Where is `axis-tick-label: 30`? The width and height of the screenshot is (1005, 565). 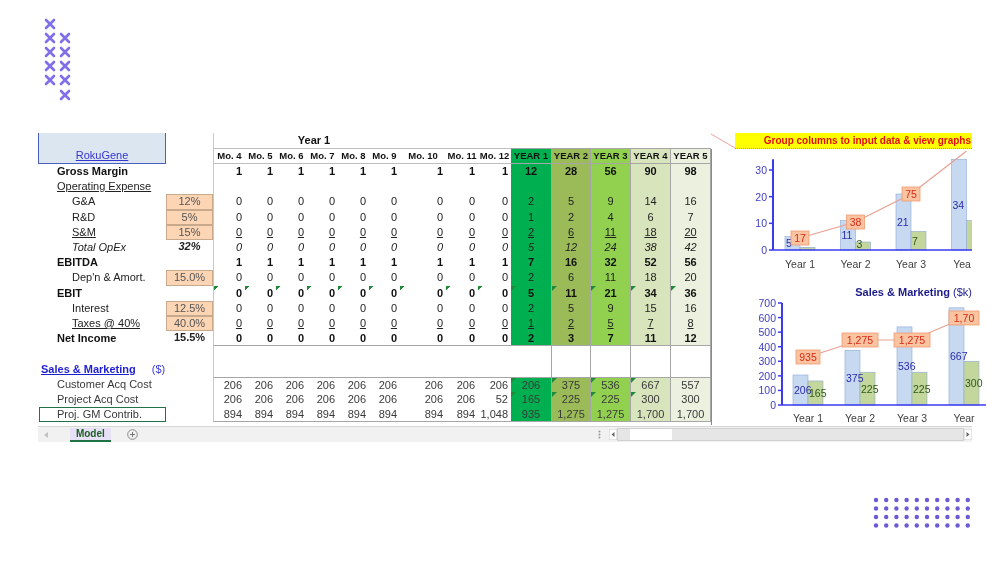
axis-tick-label: 30 is located at coordinates (761, 170).